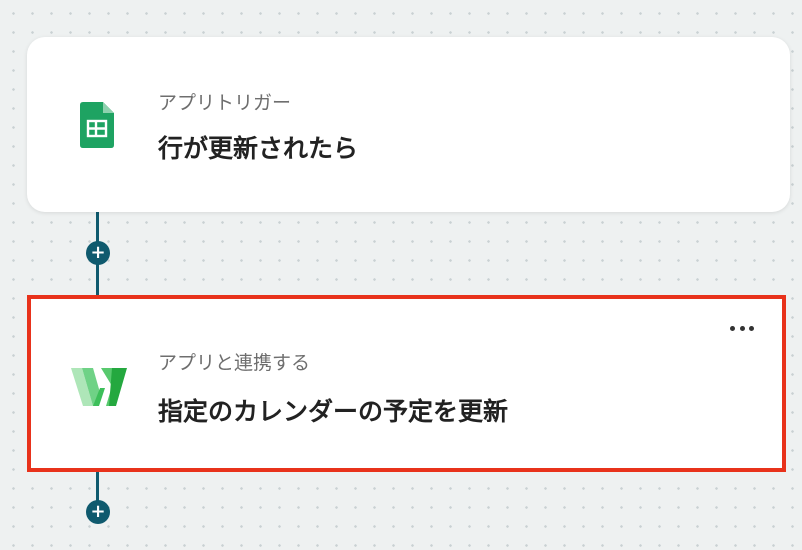  Describe the element at coordinates (225, 103) in the screenshot. I see `trigger-type-label: アプリトリガー` at that location.